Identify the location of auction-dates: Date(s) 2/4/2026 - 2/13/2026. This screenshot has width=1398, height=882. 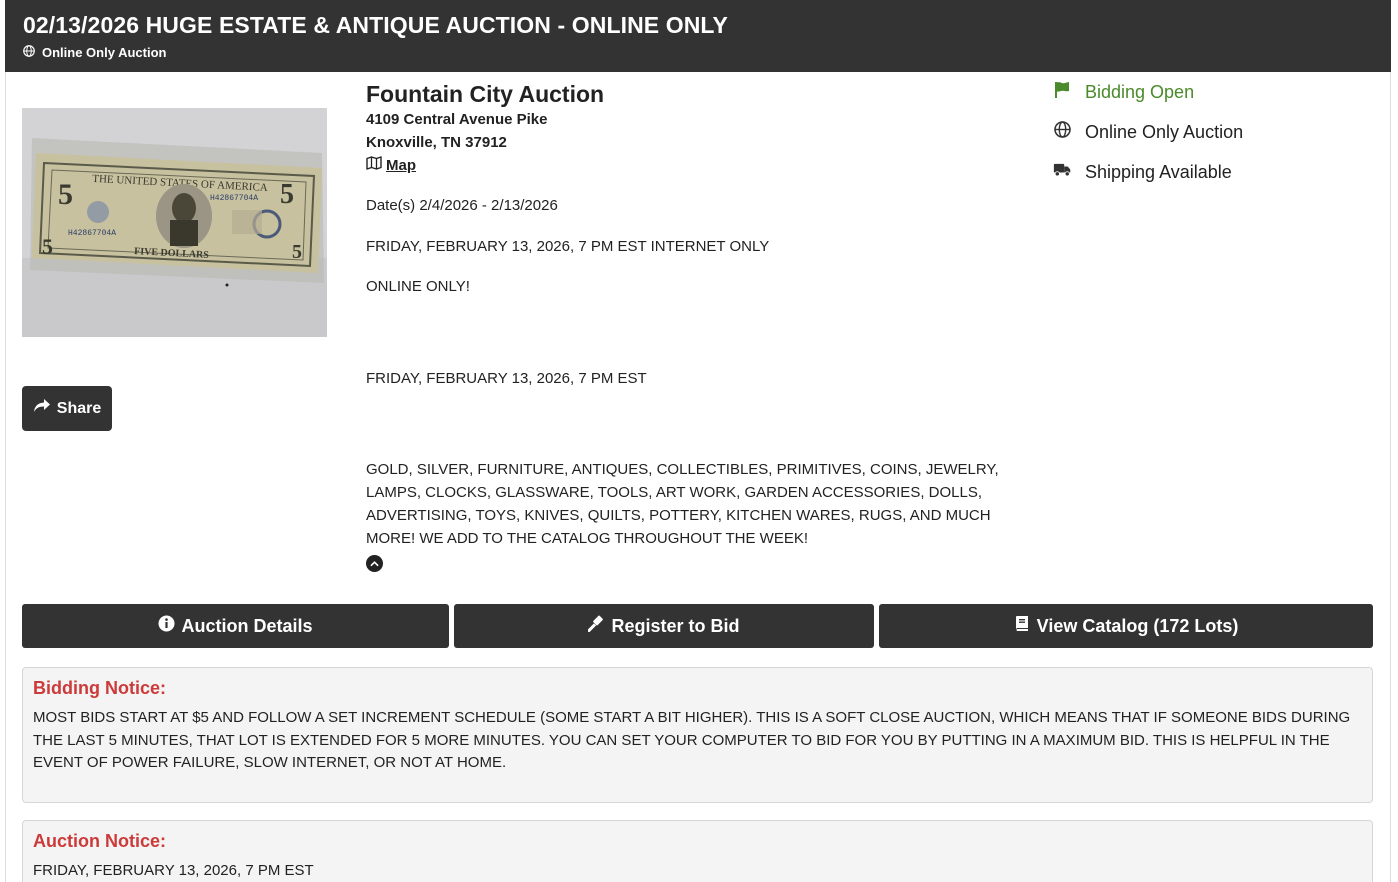
(462, 205).